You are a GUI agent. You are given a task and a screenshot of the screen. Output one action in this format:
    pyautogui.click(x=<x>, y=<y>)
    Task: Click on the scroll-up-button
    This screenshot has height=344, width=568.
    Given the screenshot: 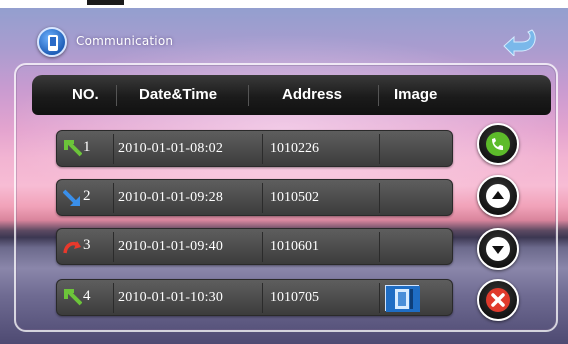 What is the action you would take?
    pyautogui.click(x=498, y=196)
    